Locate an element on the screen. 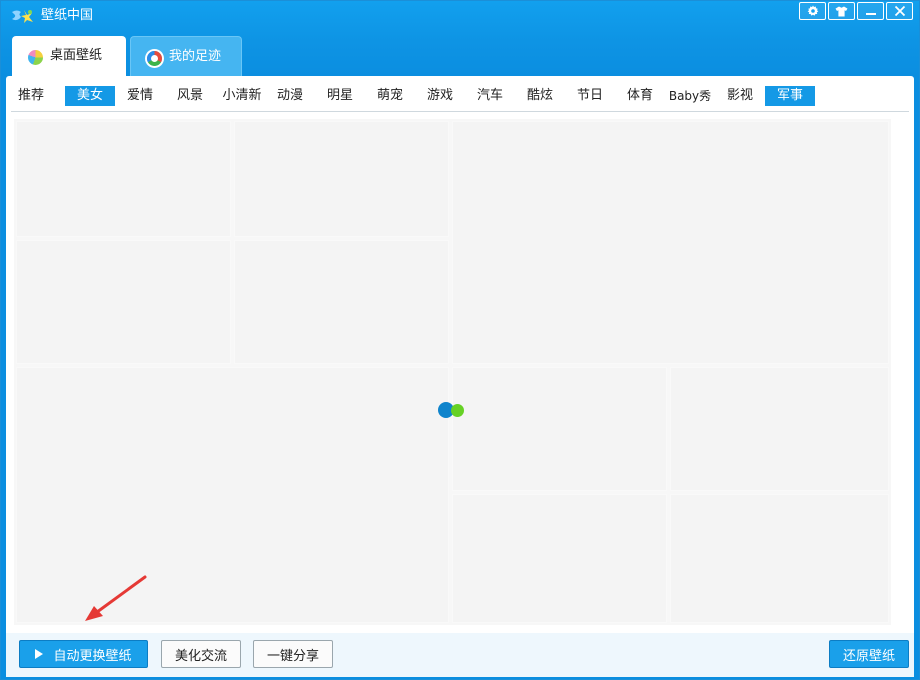 The height and width of the screenshot is (680, 920). close-button is located at coordinates (899, 11).